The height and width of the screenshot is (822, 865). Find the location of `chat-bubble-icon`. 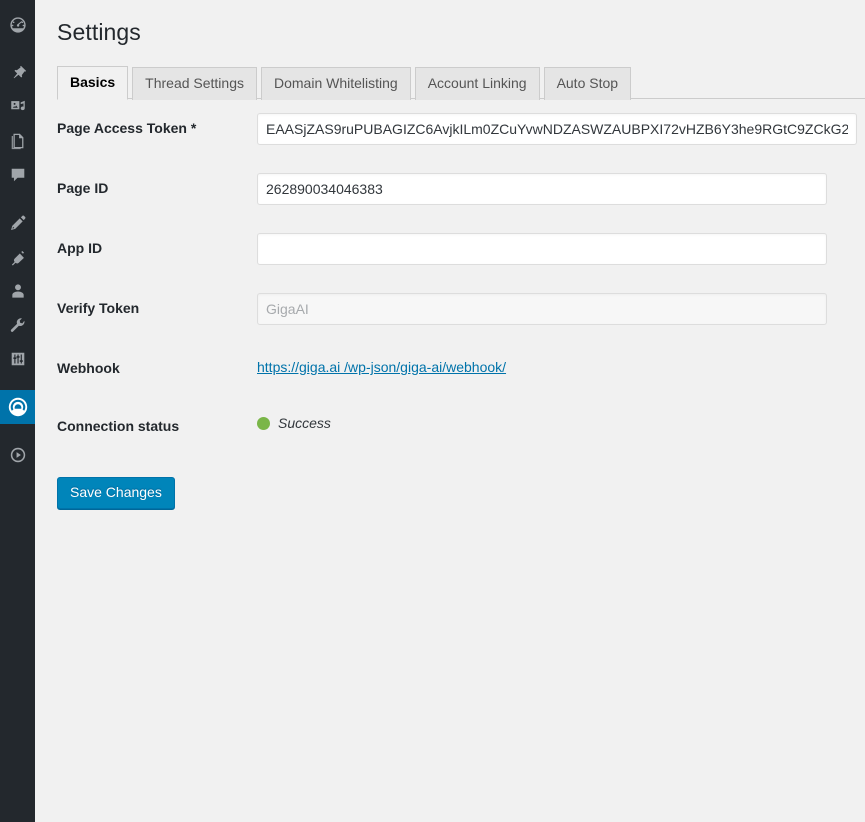

chat-bubble-icon is located at coordinates (18, 407).